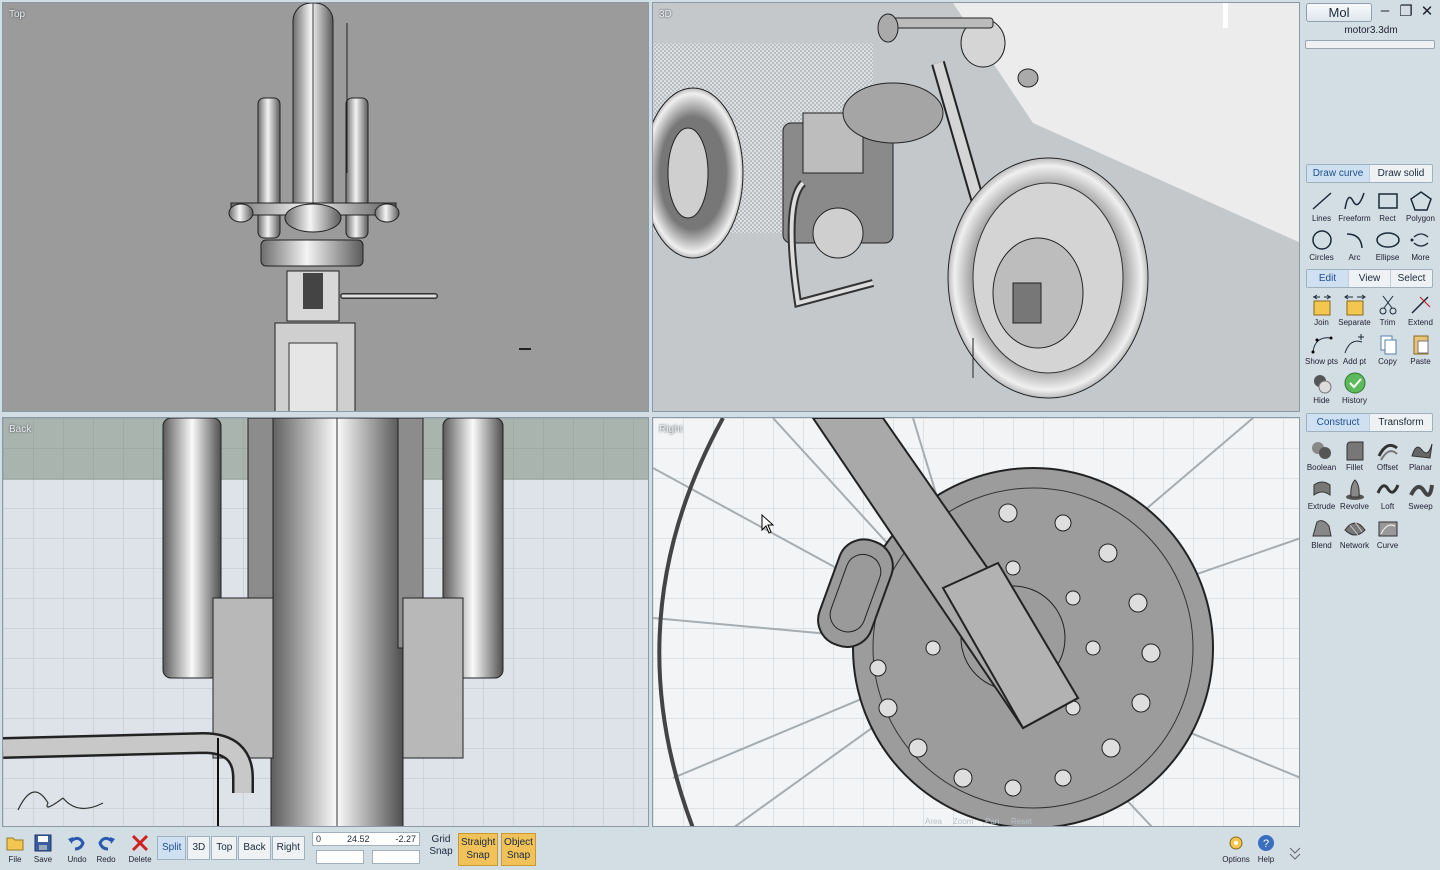 The height and width of the screenshot is (870, 1440). I want to click on options-button: Options, so click(1236, 851).